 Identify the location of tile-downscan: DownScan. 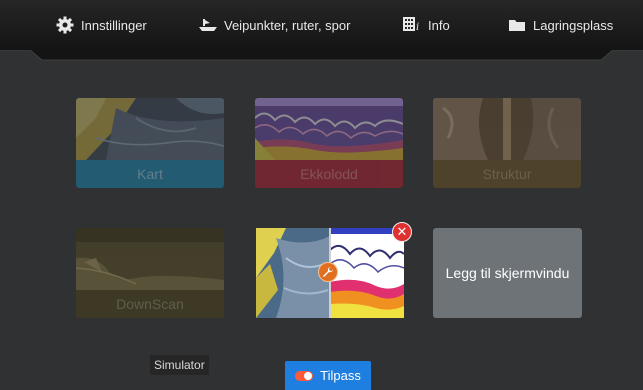
(150, 273).